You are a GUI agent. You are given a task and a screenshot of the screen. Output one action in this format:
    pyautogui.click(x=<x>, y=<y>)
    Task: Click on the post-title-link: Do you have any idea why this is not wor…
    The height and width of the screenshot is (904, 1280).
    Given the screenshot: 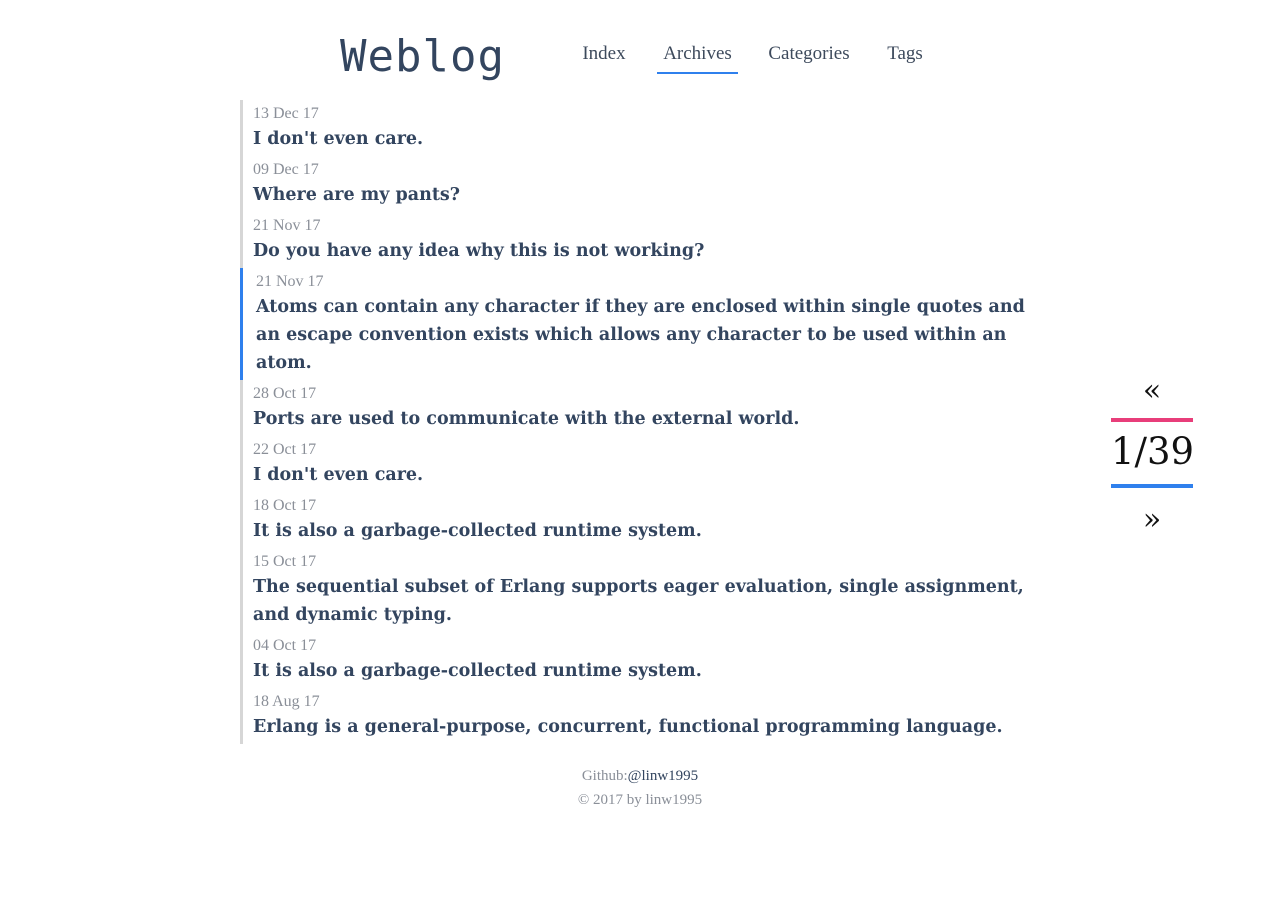 What is the action you would take?
    pyautogui.click(x=648, y=251)
    